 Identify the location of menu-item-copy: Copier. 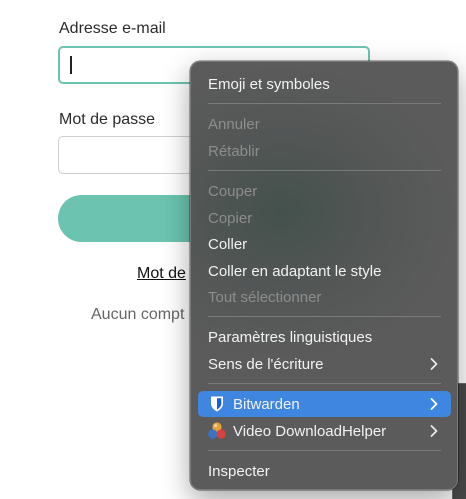
(230, 218).